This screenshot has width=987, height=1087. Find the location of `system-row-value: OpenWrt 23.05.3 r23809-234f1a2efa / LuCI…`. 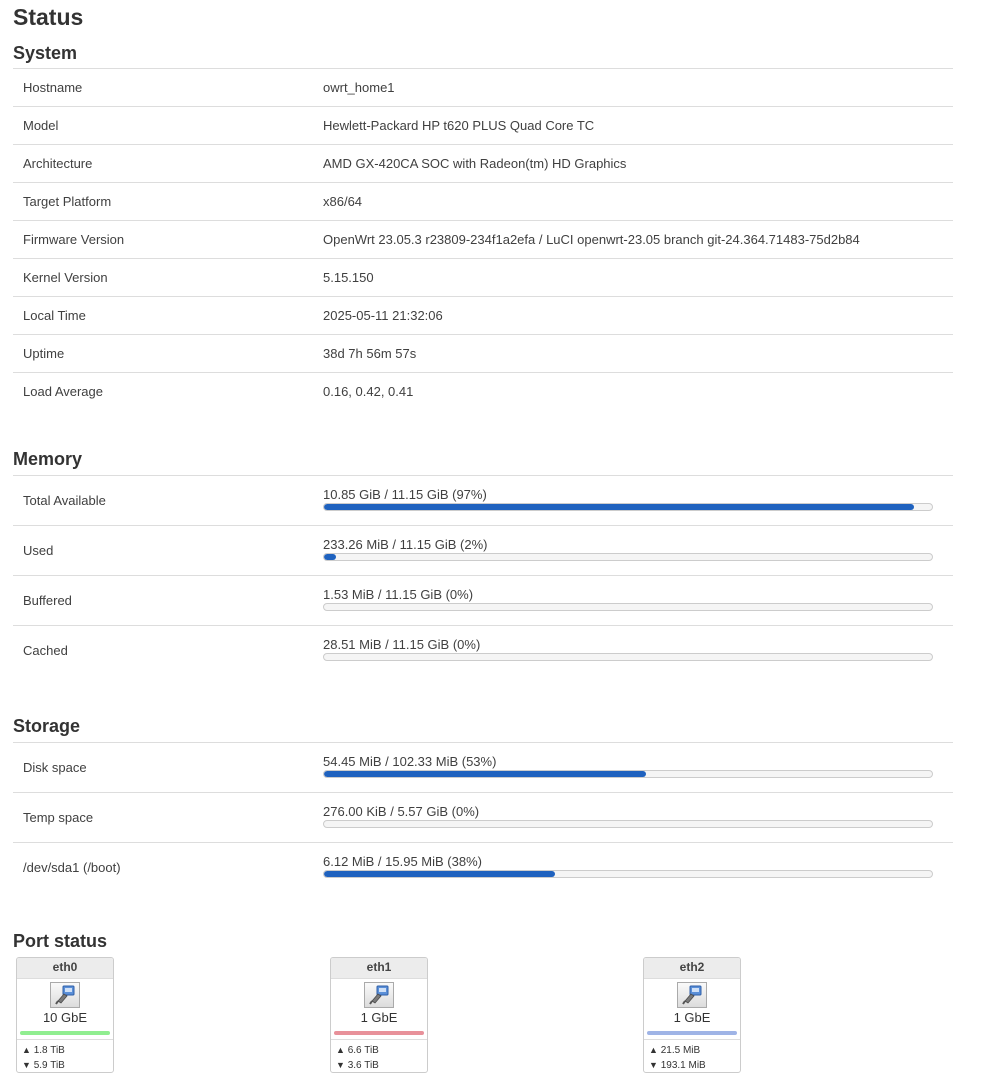

system-row-value: OpenWrt 23.05.3 r23809-234f1a2efa / LuCI… is located at coordinates (638, 239).